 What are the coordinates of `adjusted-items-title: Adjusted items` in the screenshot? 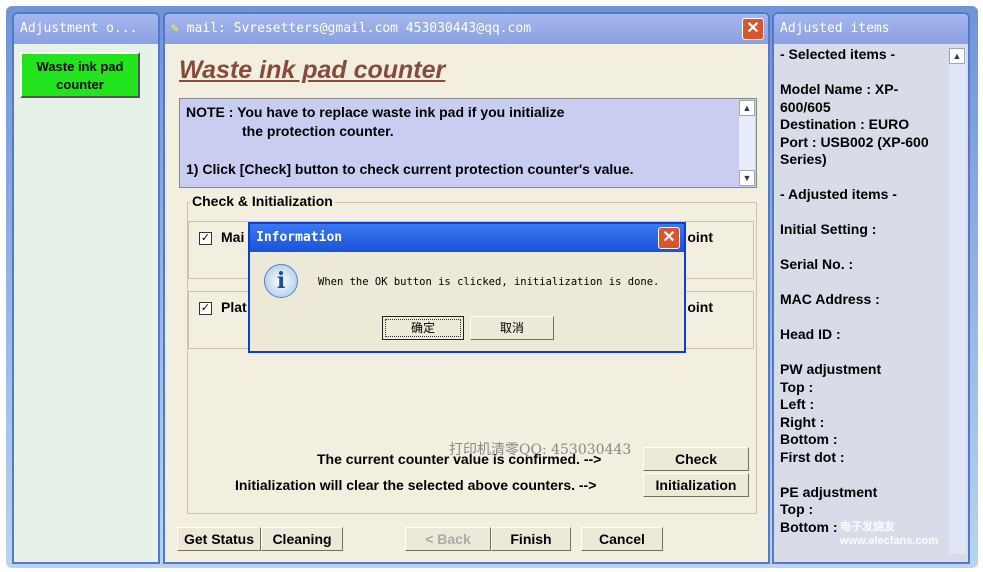 It's located at (871, 29).